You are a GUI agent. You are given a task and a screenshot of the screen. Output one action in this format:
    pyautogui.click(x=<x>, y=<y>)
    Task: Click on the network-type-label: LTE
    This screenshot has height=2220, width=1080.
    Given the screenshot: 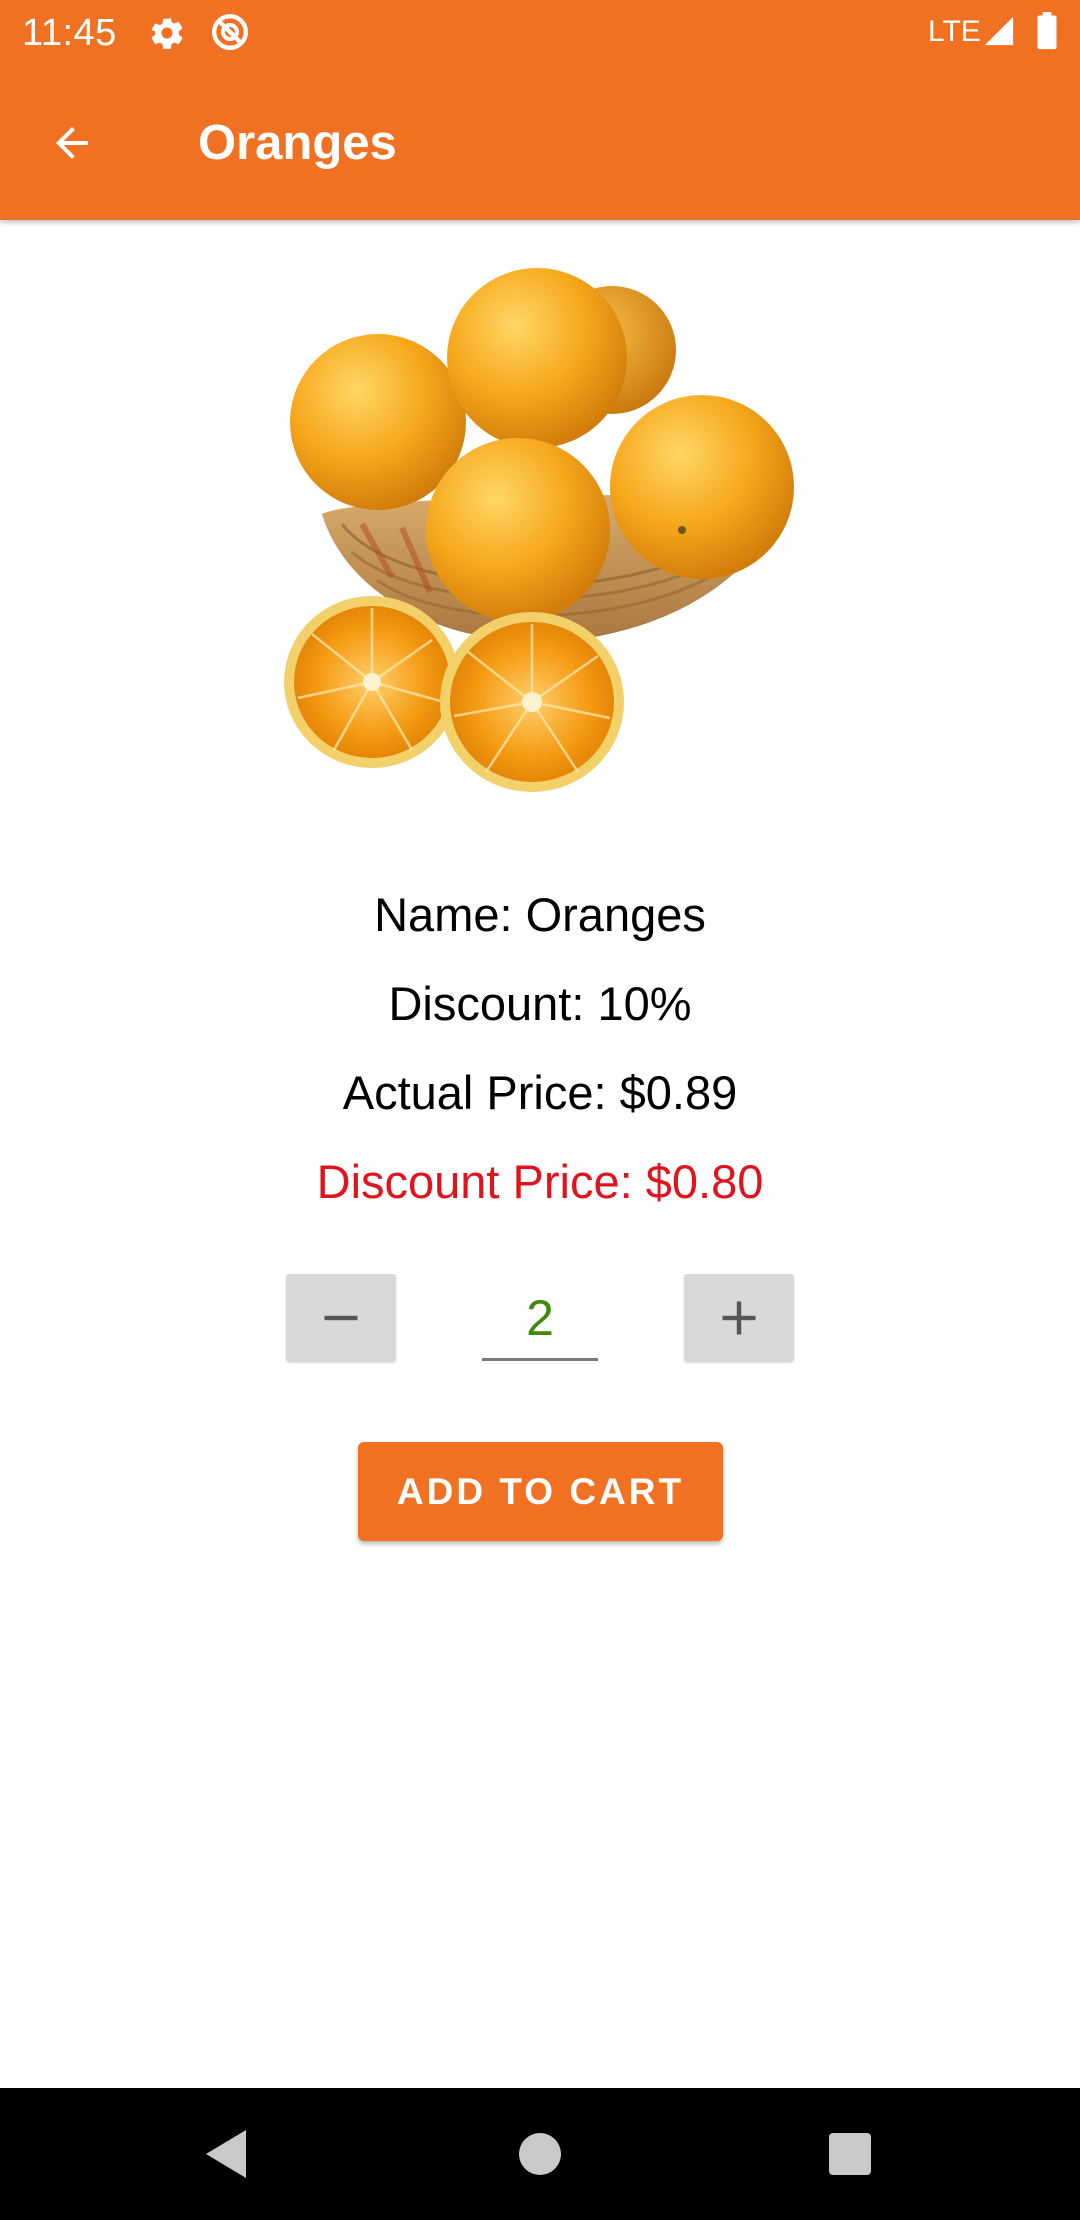 What is the action you would take?
    pyautogui.click(x=954, y=31)
    